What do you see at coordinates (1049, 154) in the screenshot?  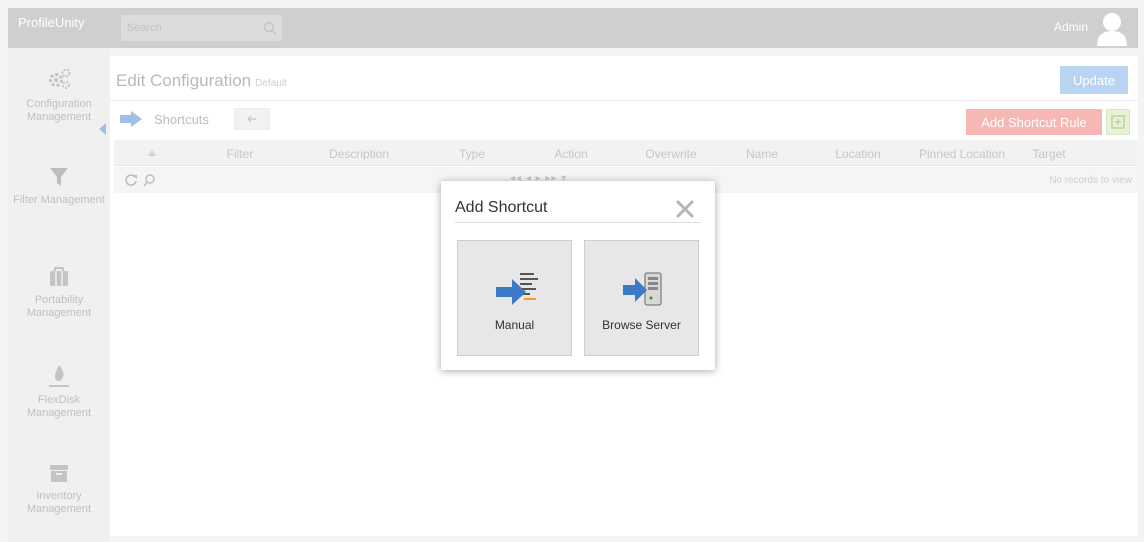 I see `column-header-target: Target` at bounding box center [1049, 154].